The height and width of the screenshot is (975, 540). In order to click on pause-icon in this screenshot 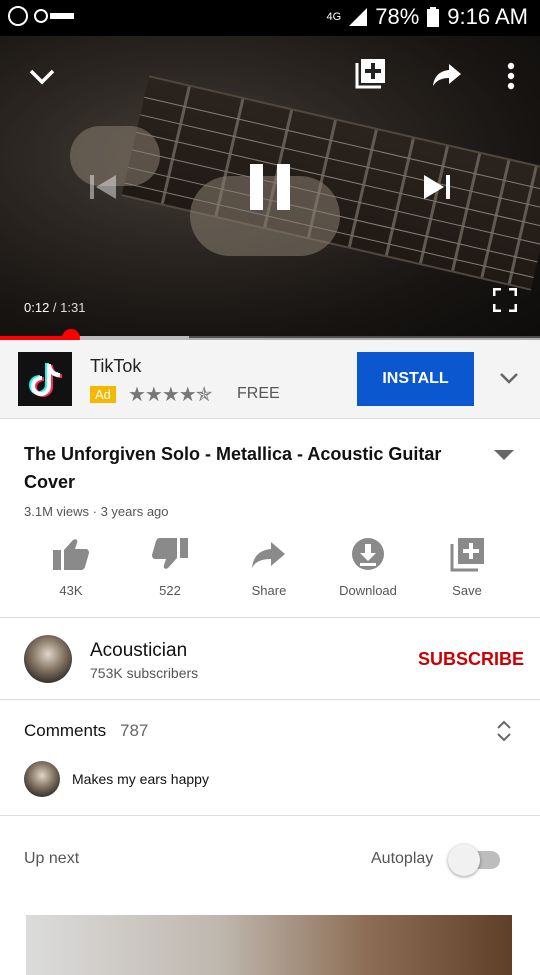, I will do `click(270, 187)`.